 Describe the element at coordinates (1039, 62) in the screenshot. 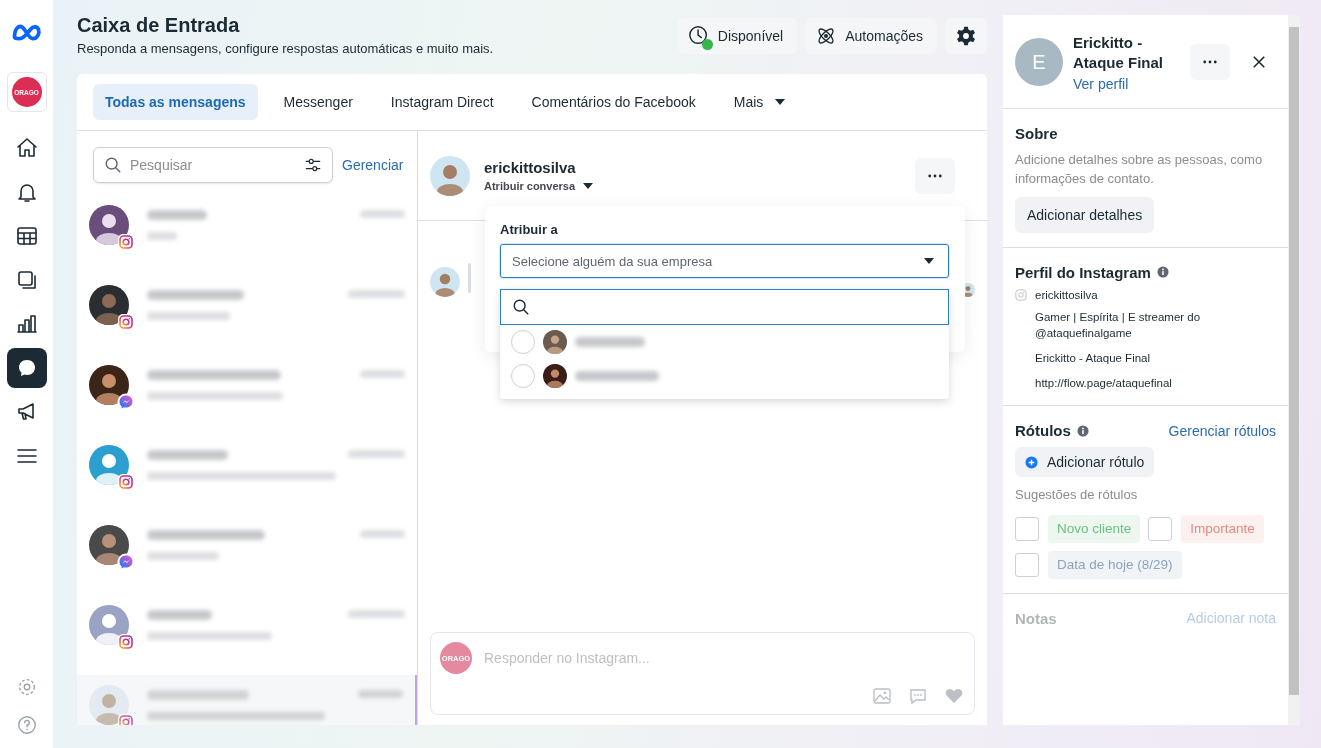

I see `avatar: E` at that location.